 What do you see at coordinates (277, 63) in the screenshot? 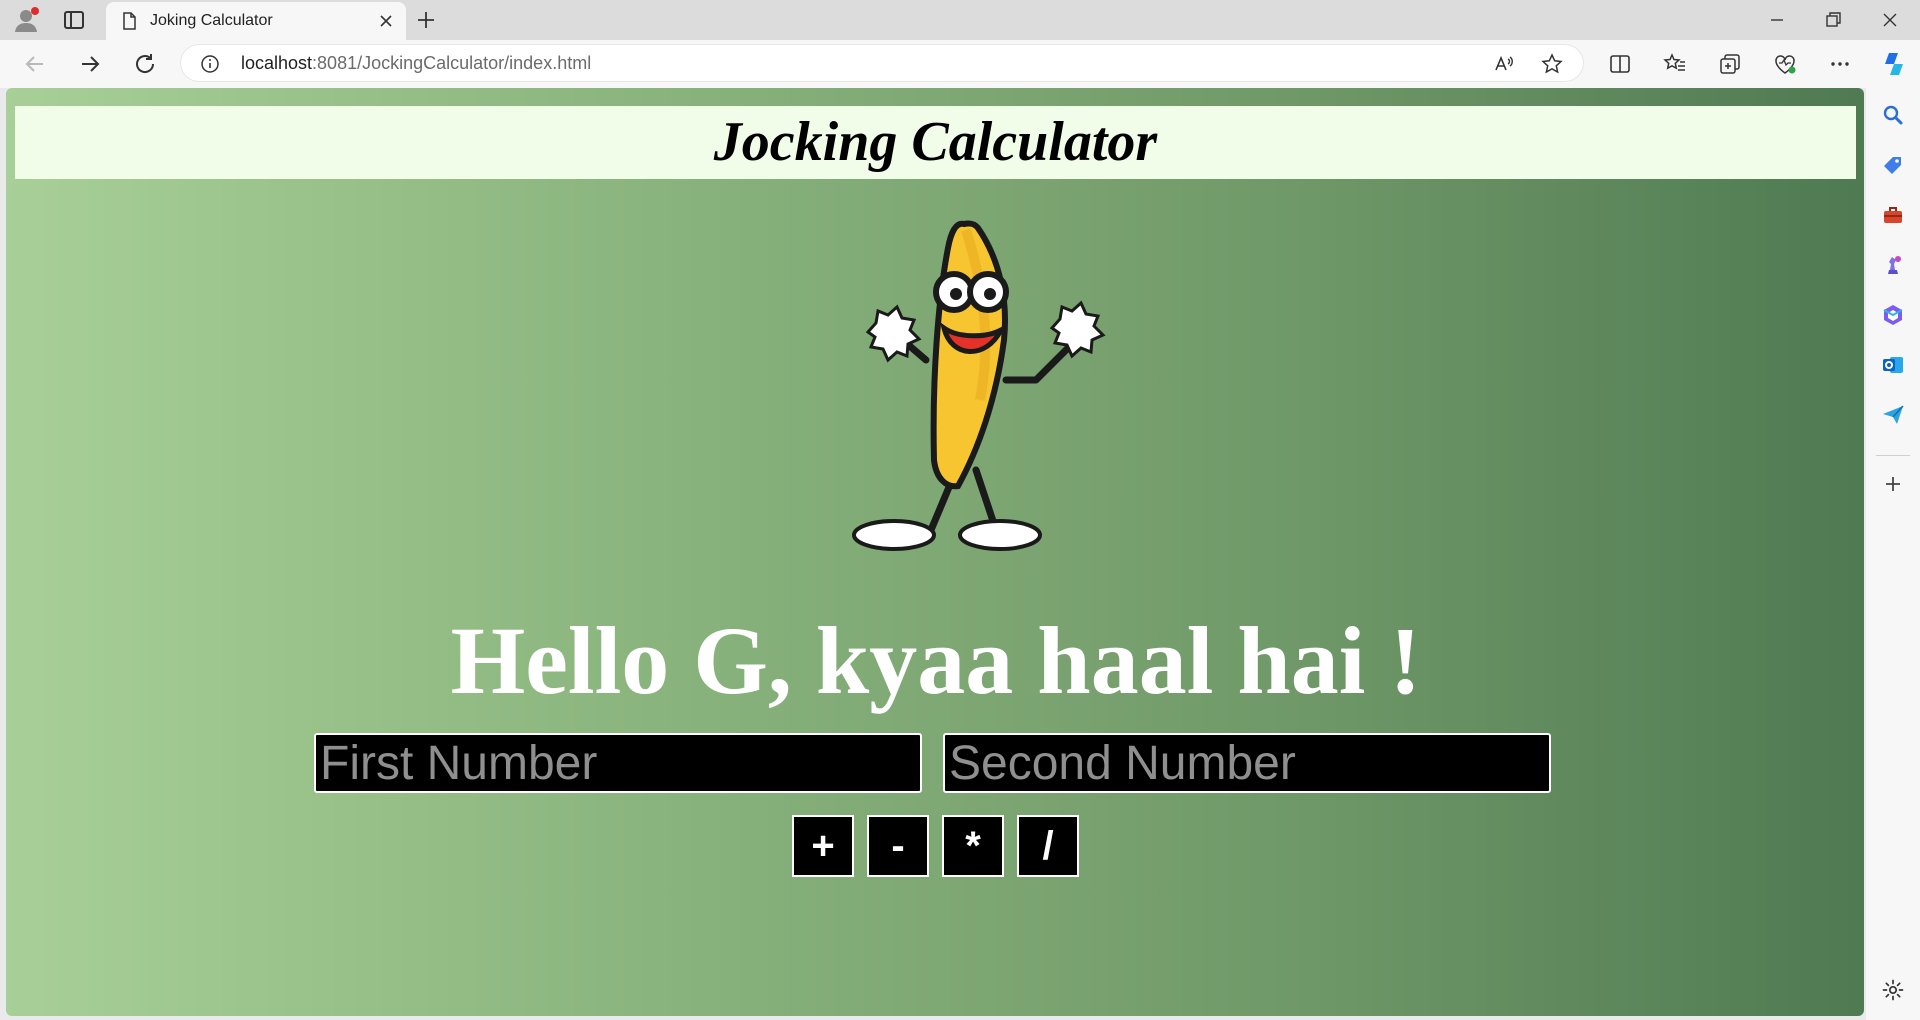
I see `url-host: localhost` at bounding box center [277, 63].